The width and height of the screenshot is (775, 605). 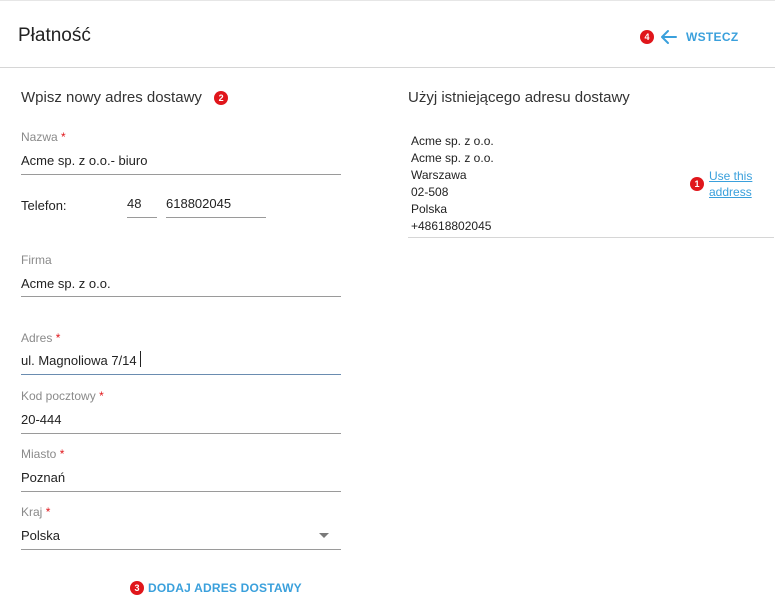 What do you see at coordinates (429, 209) in the screenshot?
I see `address-line: Polska` at bounding box center [429, 209].